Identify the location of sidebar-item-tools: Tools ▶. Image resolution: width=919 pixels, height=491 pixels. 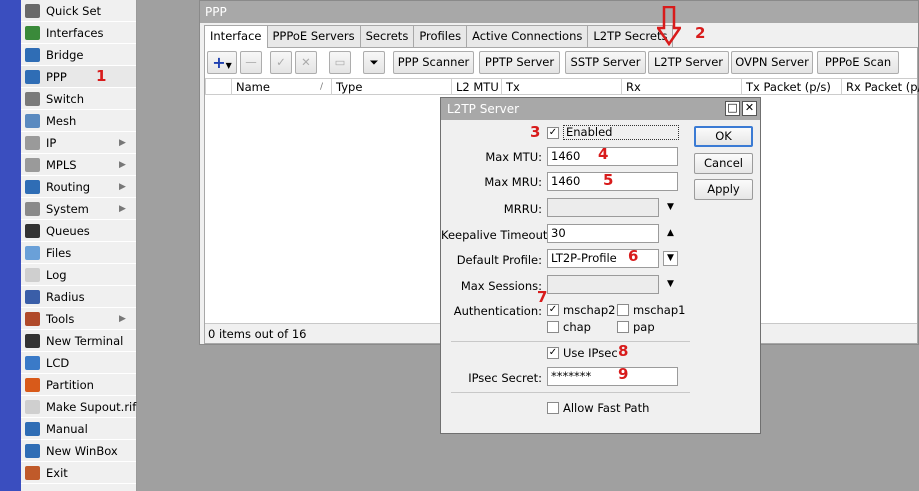
(78, 319).